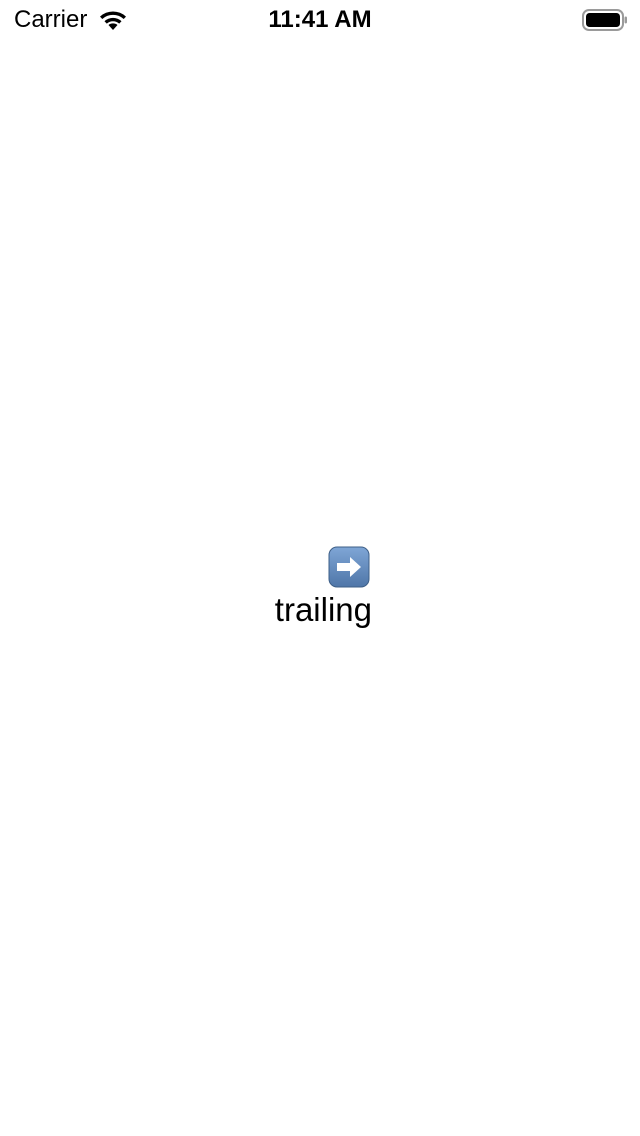 The image size is (640, 1136). What do you see at coordinates (320, 588) in the screenshot?
I see `trailing-stack: trailing` at bounding box center [320, 588].